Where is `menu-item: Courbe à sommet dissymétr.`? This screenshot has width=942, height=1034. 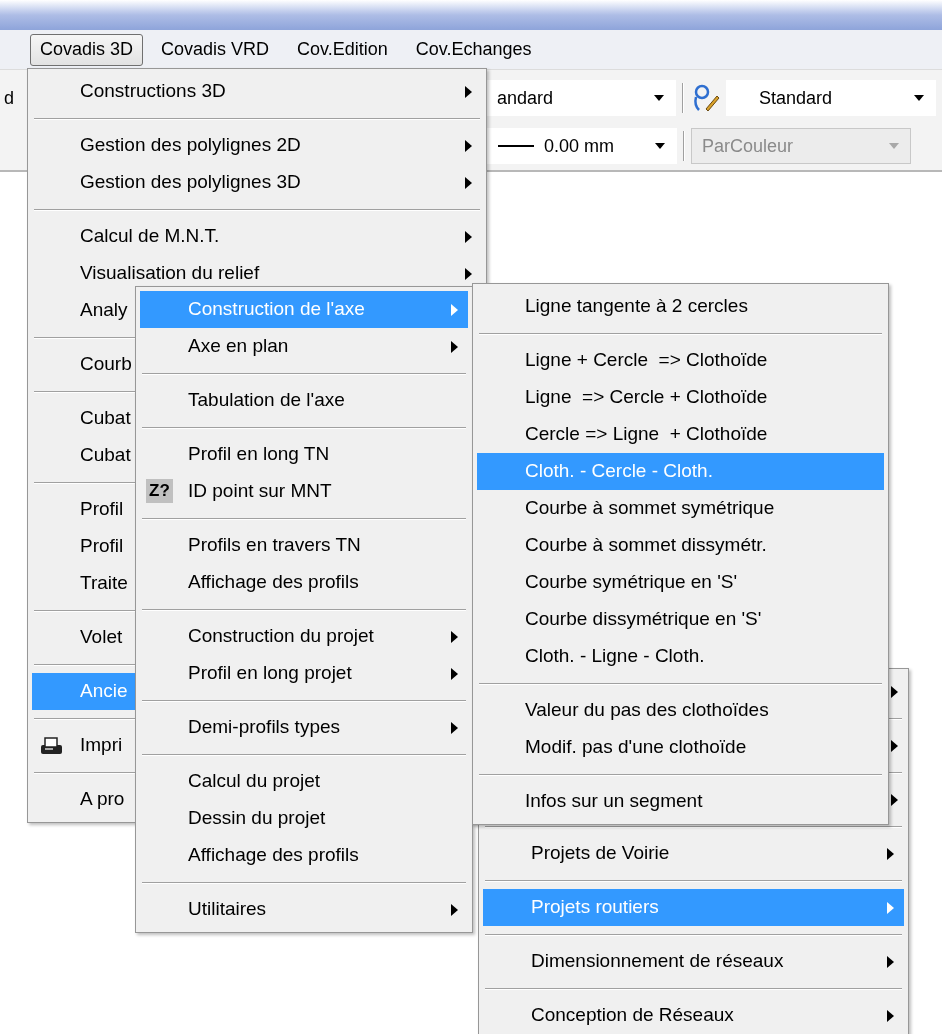 menu-item: Courbe à sommet dissymétr. is located at coordinates (680, 545).